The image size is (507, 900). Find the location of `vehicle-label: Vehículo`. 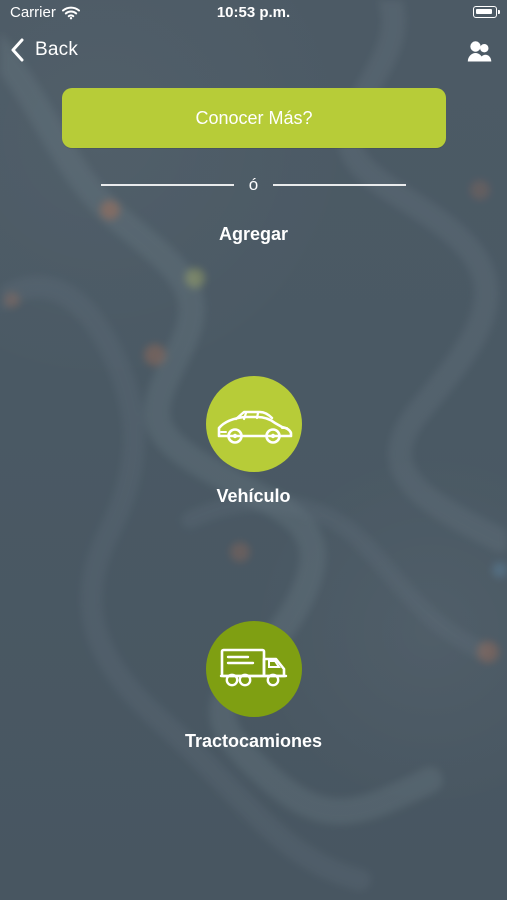

vehicle-label: Vehículo is located at coordinates (253, 496).